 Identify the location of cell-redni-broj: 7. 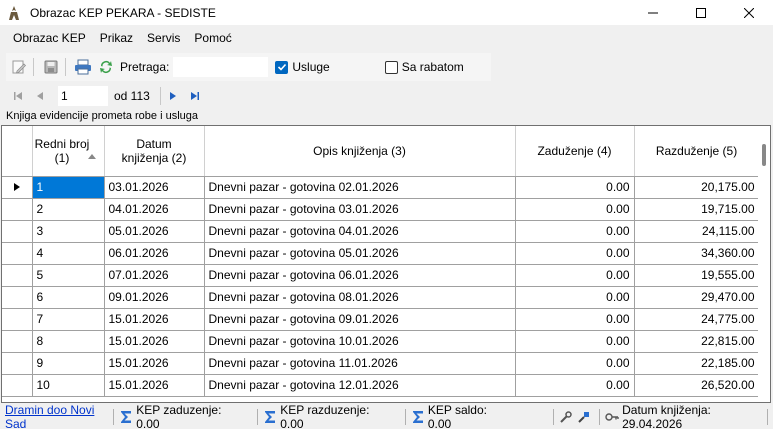
(68, 319).